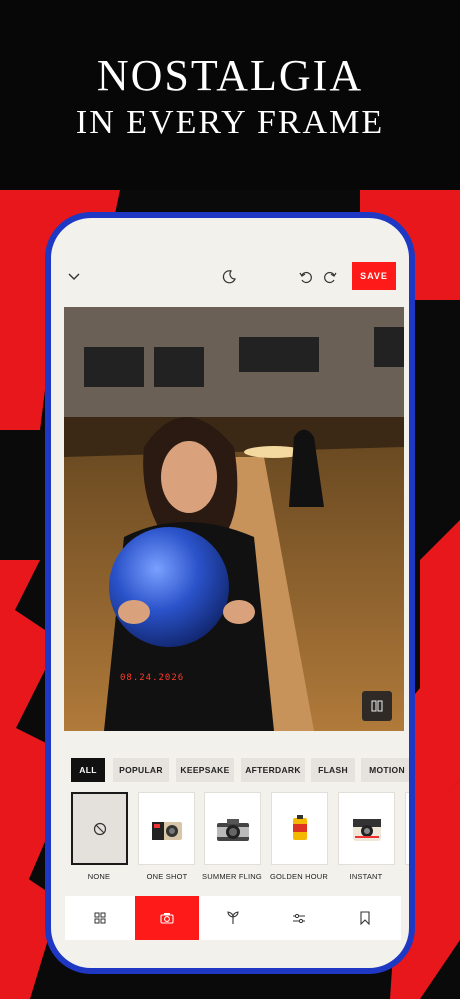 The width and height of the screenshot is (460, 999). I want to click on tab-motion: MOTION, so click(385, 770).